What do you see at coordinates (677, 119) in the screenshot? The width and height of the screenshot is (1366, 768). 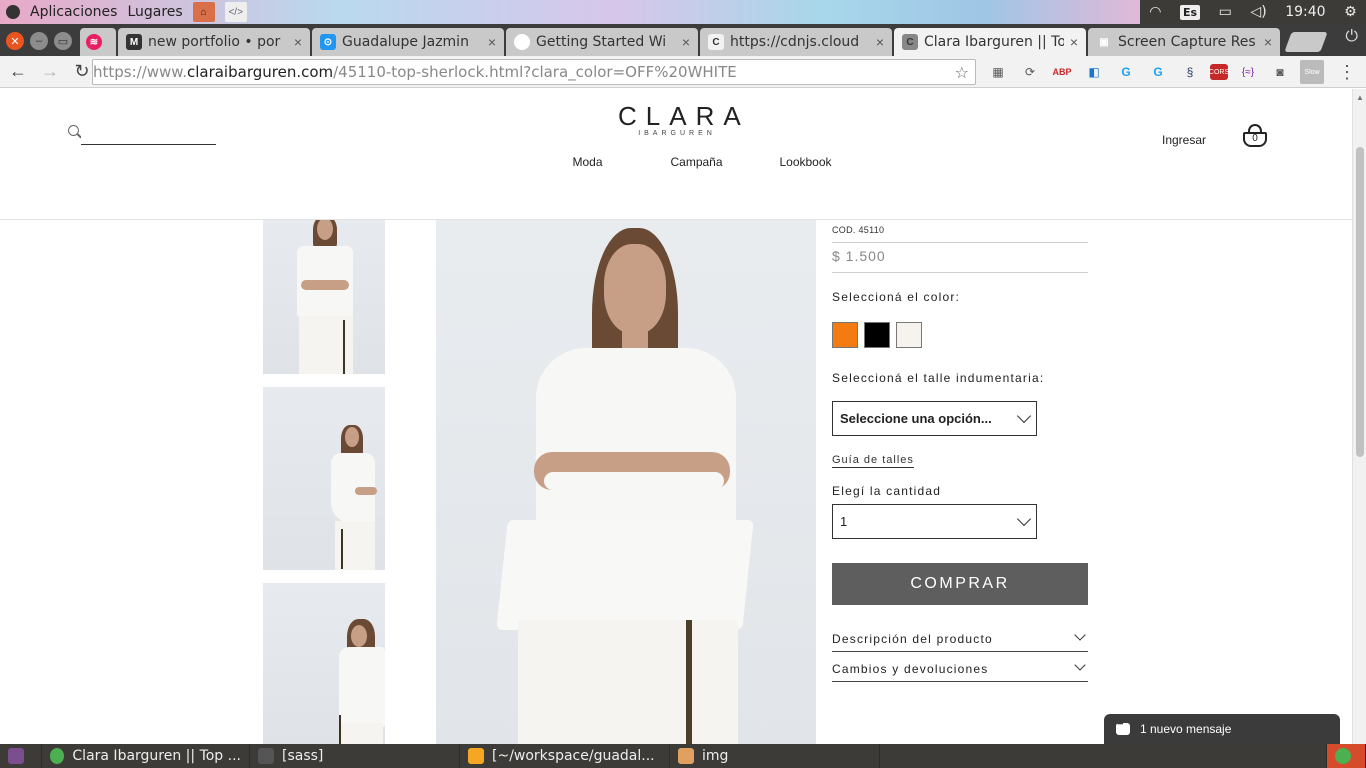 I see `site-logo: CLARA IBARGUREN` at bounding box center [677, 119].